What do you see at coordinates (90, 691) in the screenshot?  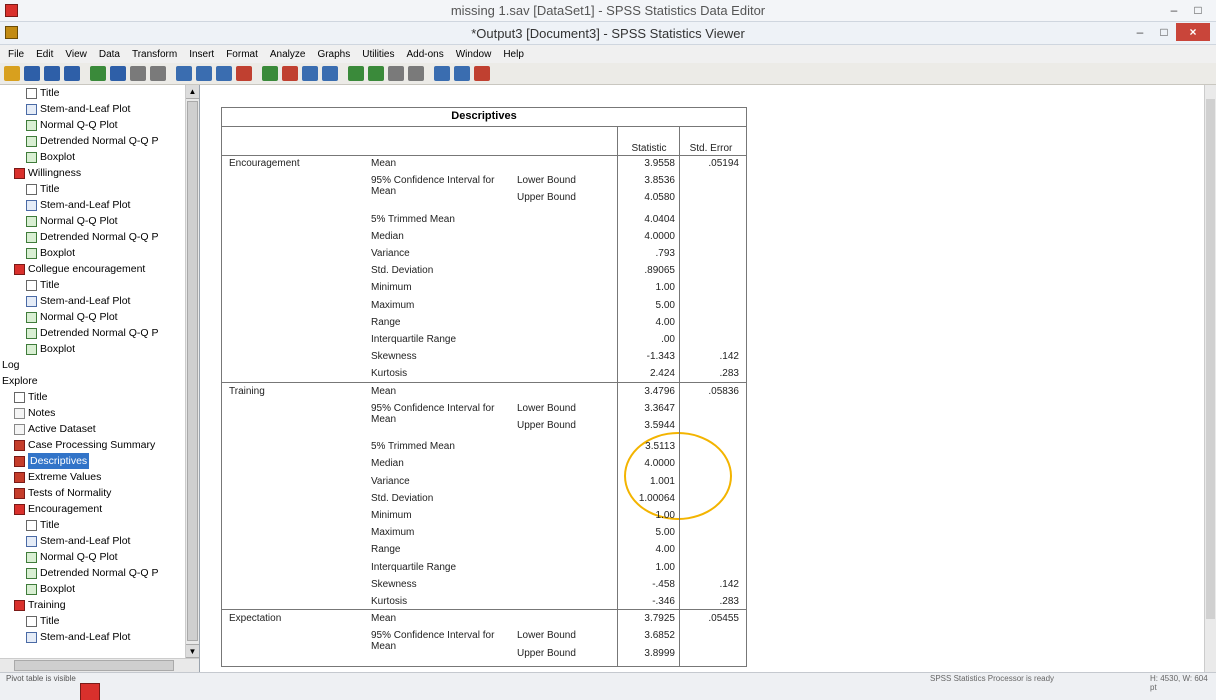 I see `taskbar-spss-window-icon` at bounding box center [90, 691].